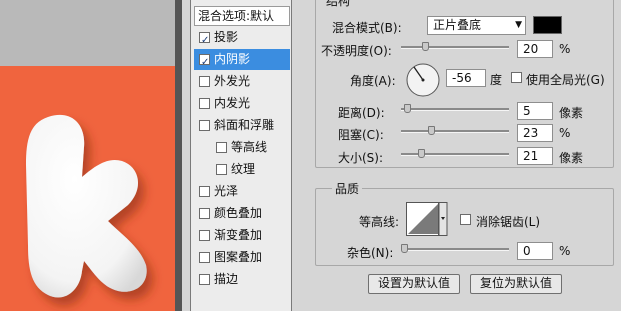  Describe the element at coordinates (238, 213) in the screenshot. I see `style-item-label: 颜色叠加` at that location.